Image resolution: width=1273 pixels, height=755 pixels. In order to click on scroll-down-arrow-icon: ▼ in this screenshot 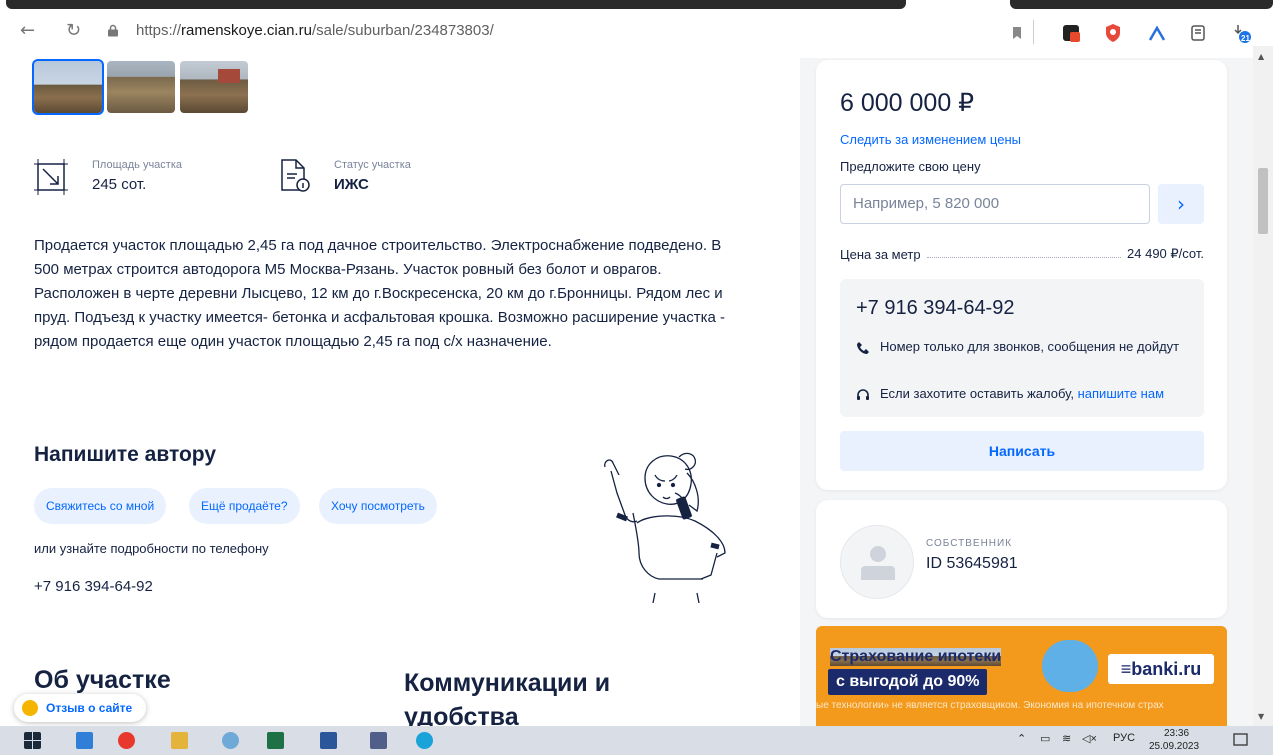, I will do `click(1261, 716)`.